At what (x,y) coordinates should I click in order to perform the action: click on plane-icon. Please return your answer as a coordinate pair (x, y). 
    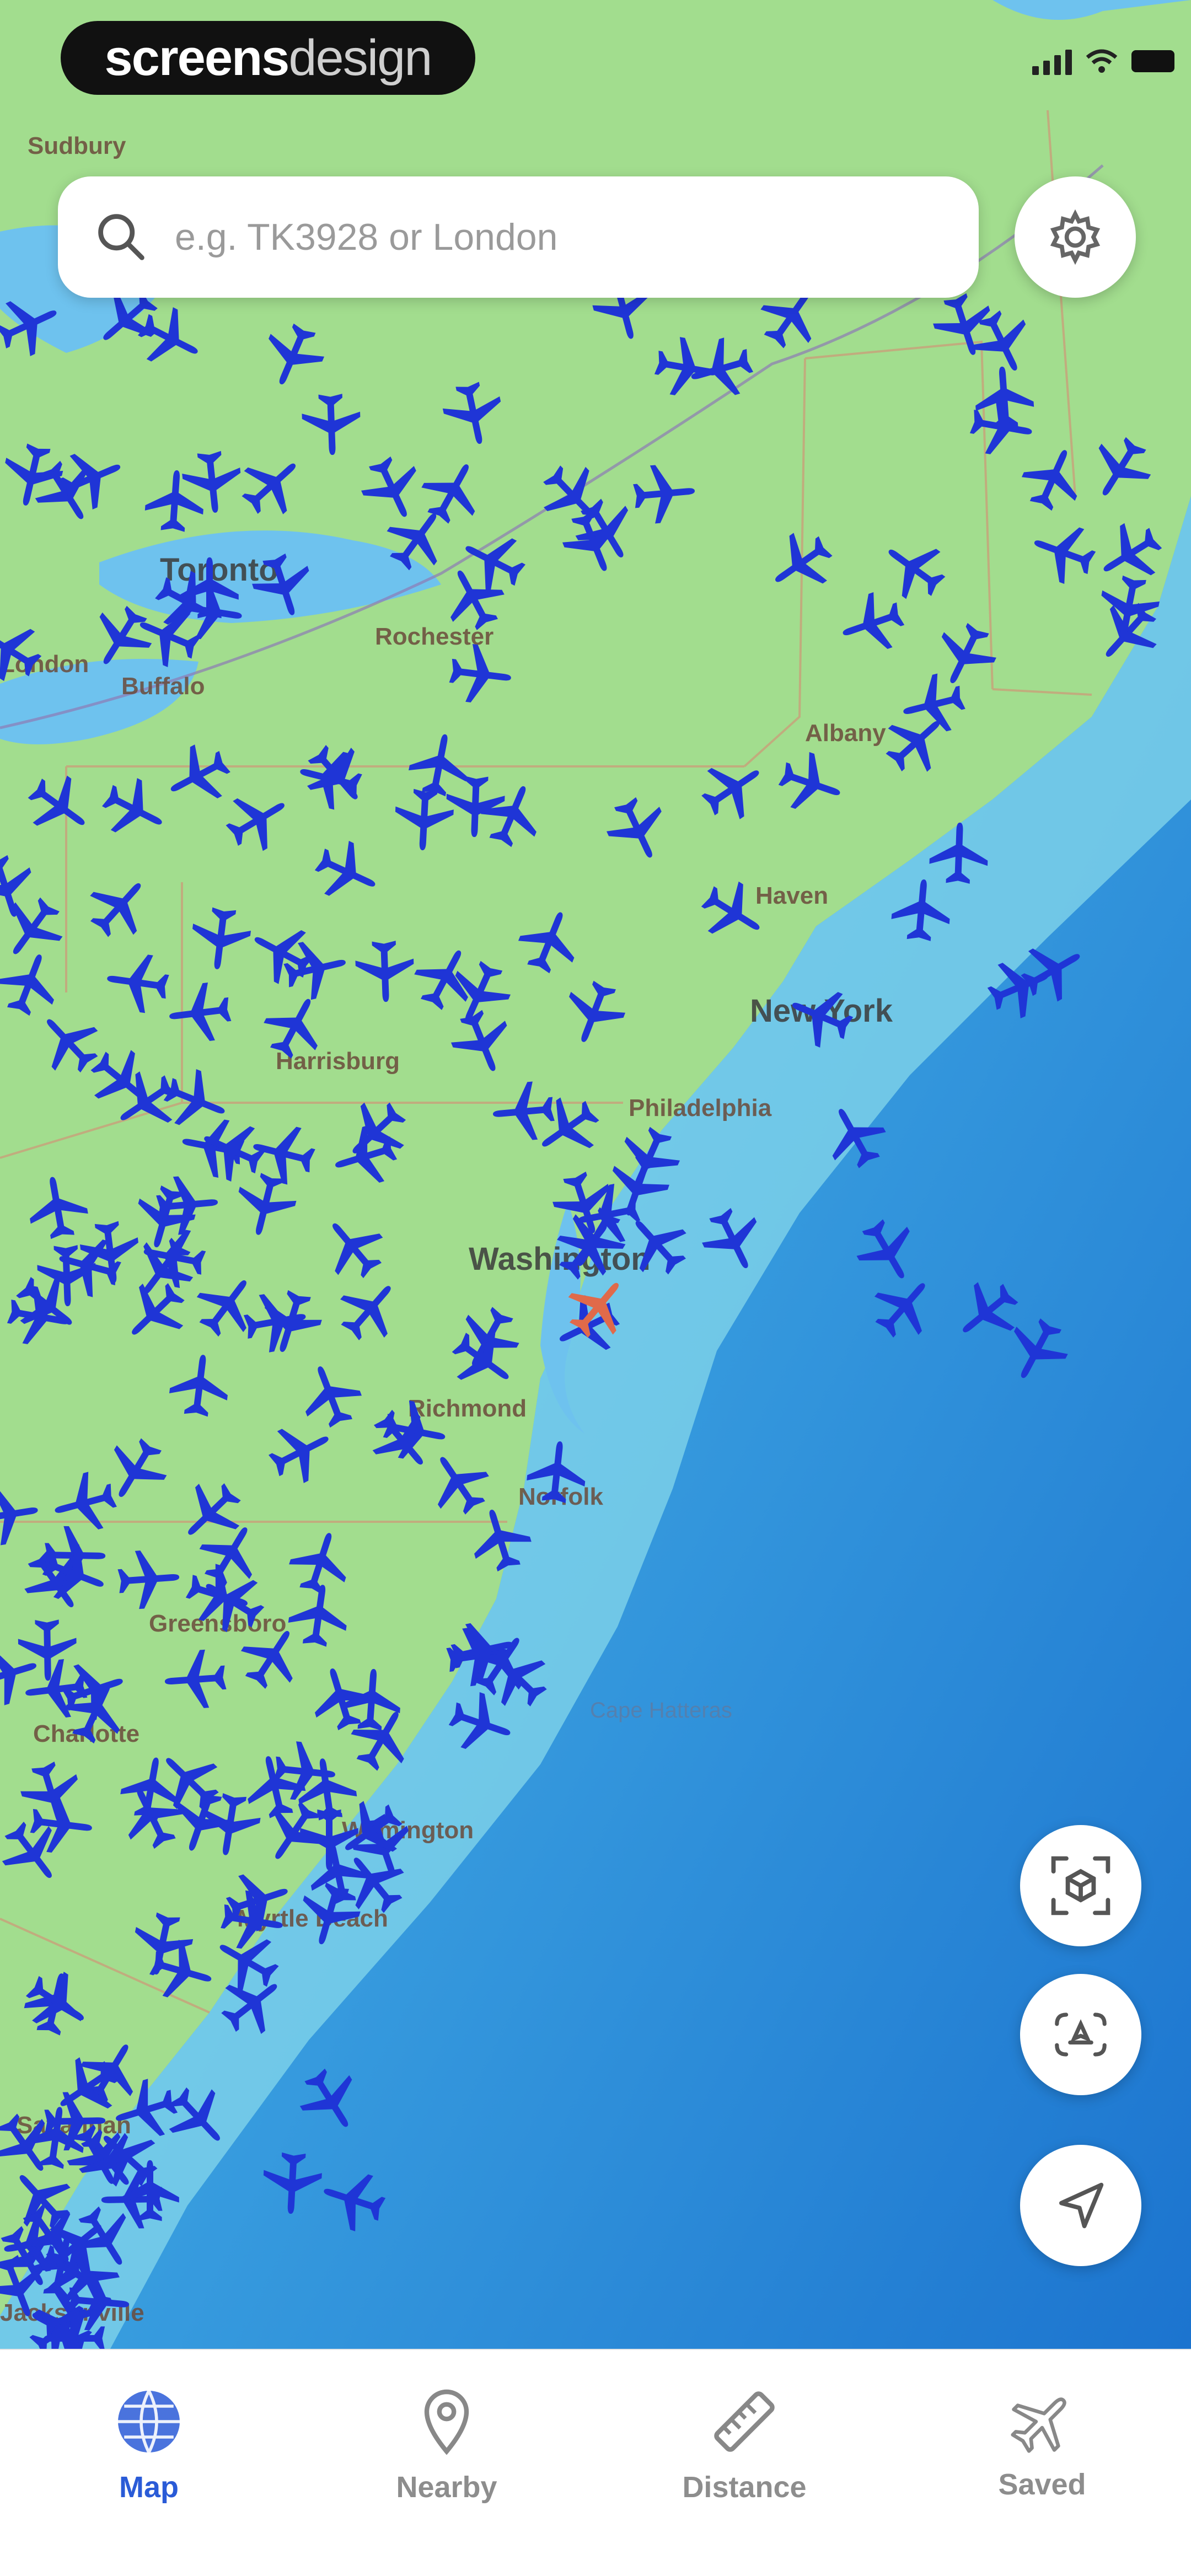
    Looking at the image, I should click on (1038, 2425).